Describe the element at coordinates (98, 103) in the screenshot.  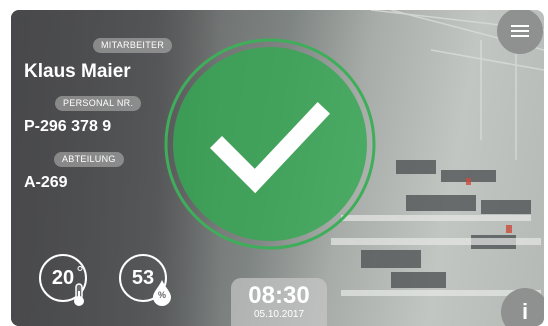
I see `personnel-number-label: PERSONAL NR.` at that location.